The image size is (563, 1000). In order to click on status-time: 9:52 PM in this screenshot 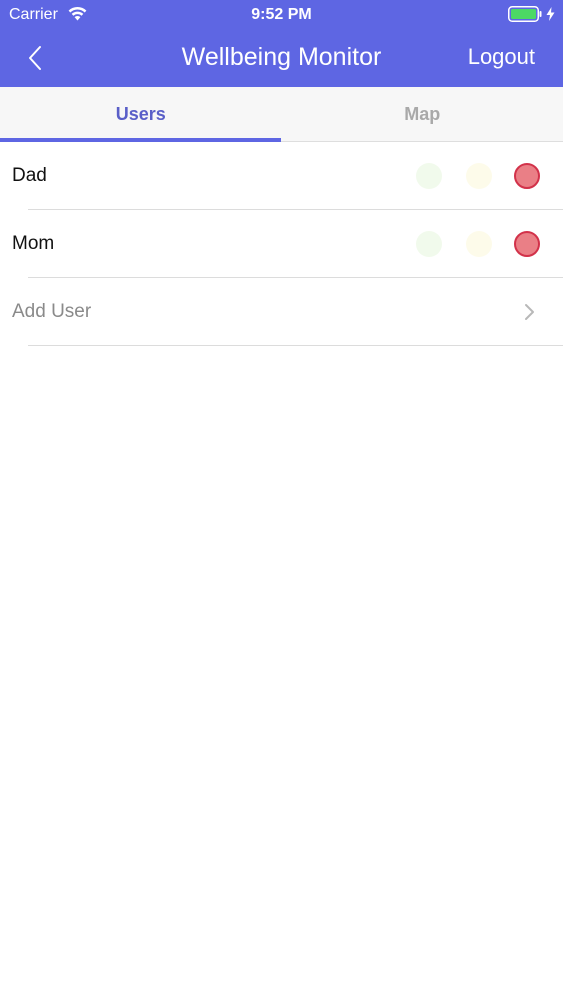, I will do `click(281, 14)`.